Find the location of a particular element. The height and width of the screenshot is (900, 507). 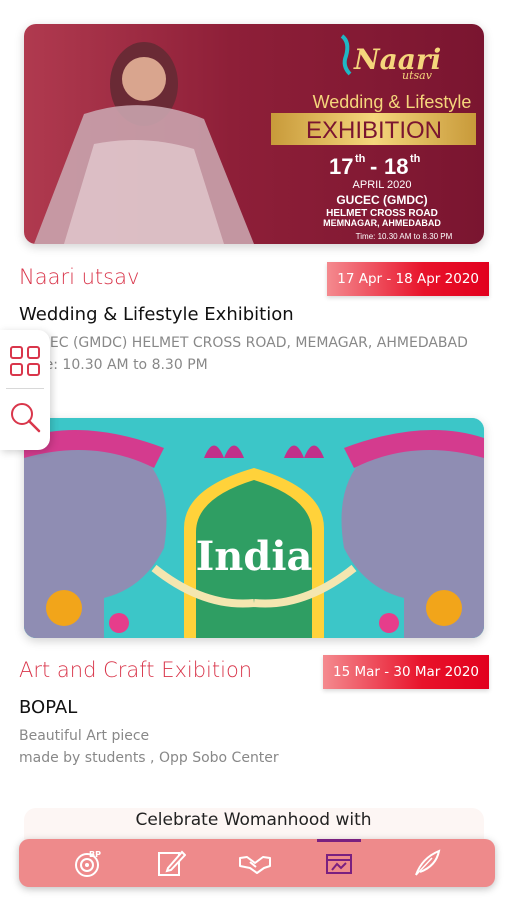

search-icon is located at coordinates (26, 418).